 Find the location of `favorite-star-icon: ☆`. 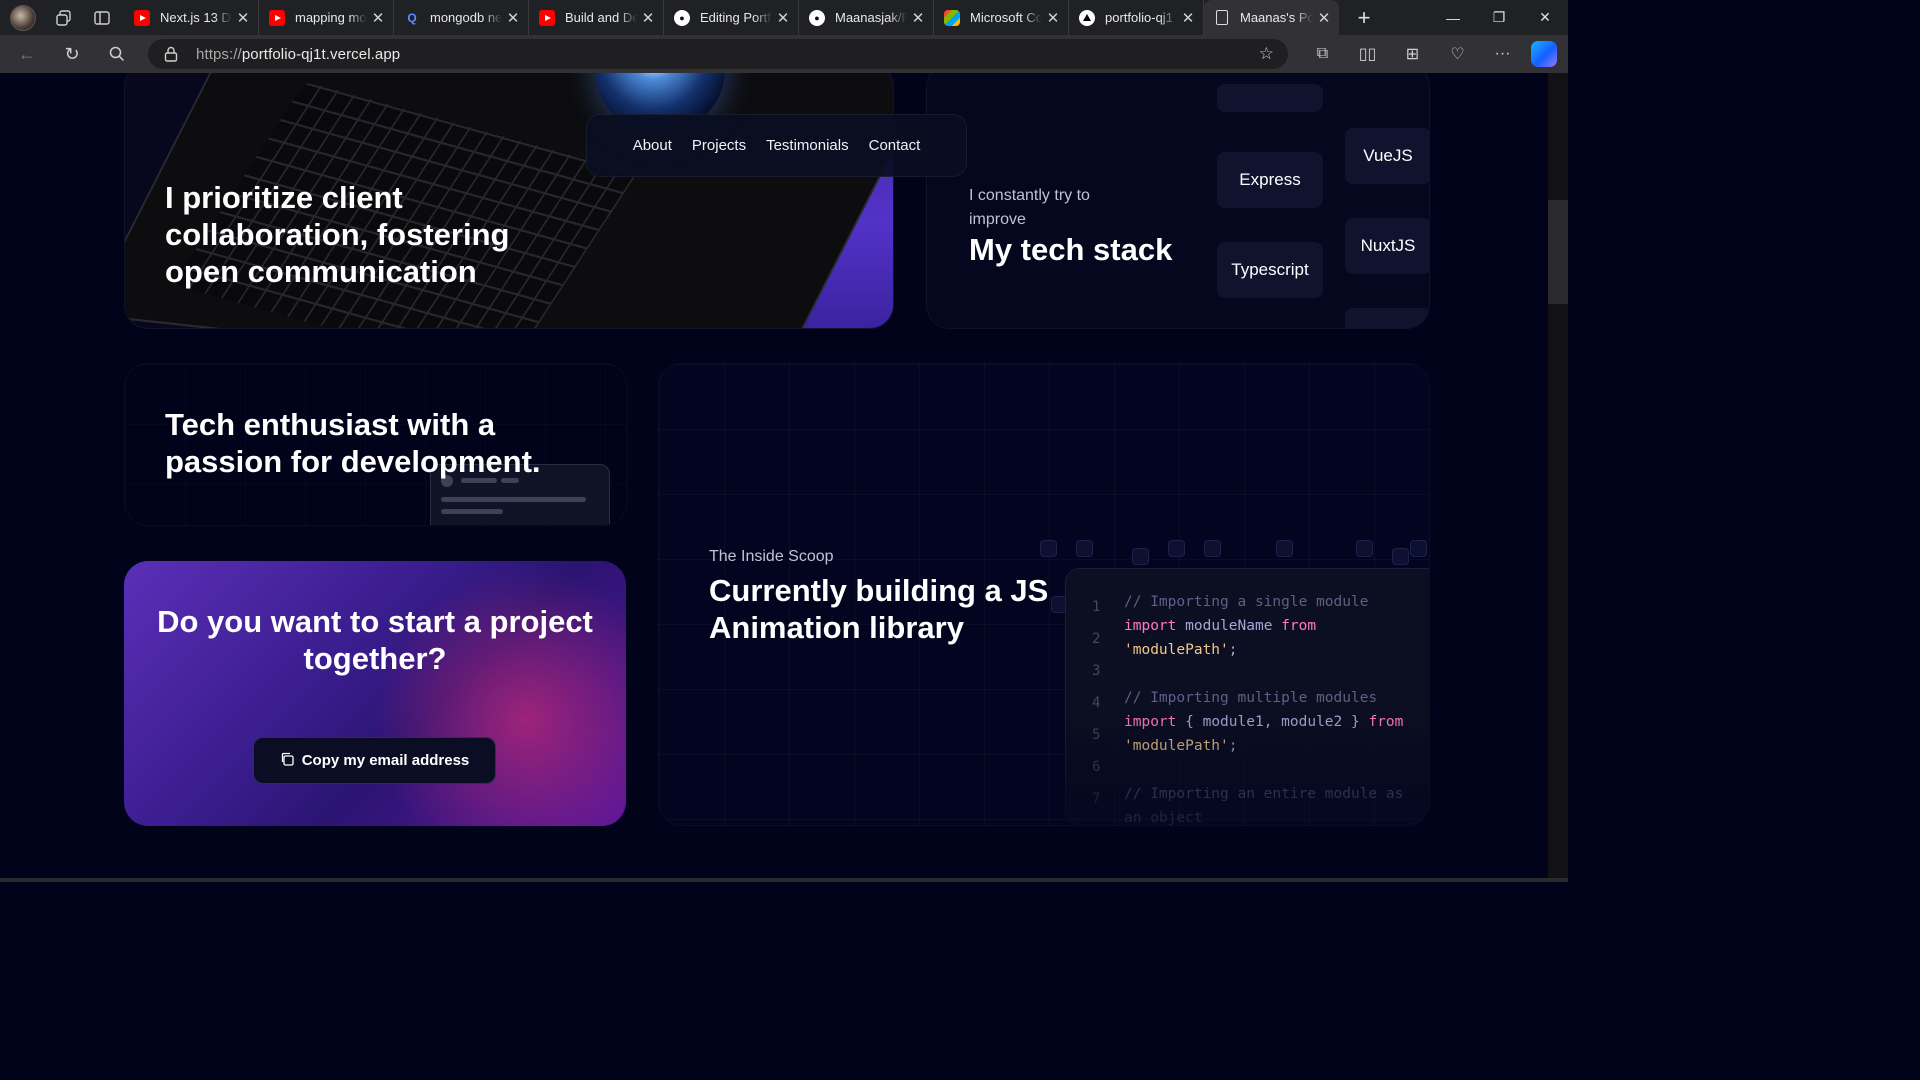

favorite-star-icon: ☆ is located at coordinates (1266, 54).